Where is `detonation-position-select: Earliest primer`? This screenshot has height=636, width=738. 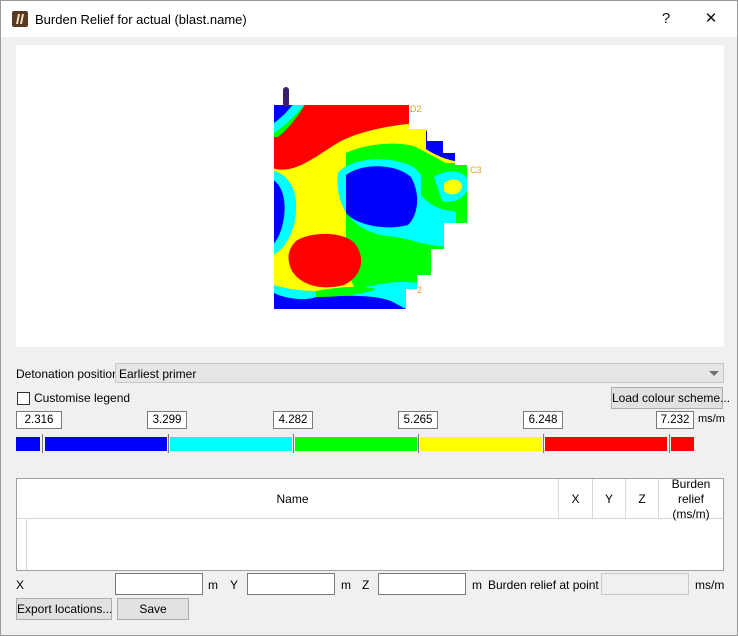
detonation-position-select: Earliest primer is located at coordinates (419, 373).